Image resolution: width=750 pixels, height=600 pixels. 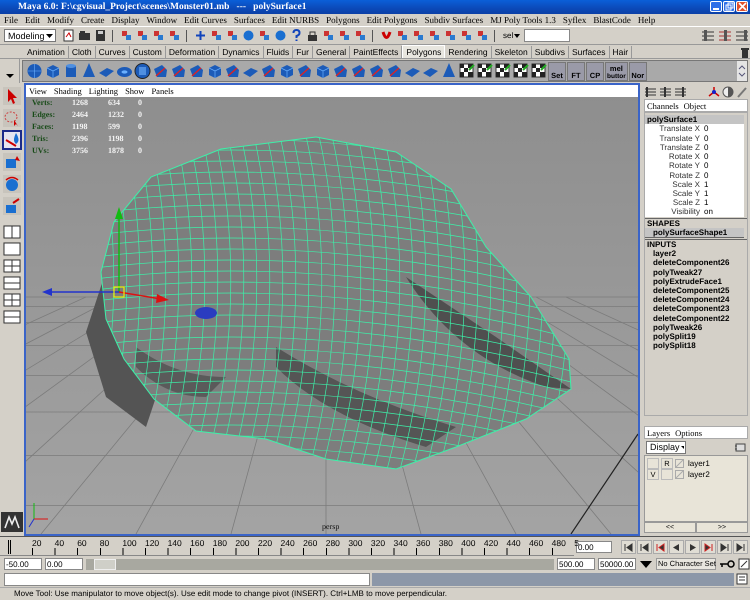 What do you see at coordinates (162, 91) in the screenshot?
I see `panel-menu-item: Panels` at bounding box center [162, 91].